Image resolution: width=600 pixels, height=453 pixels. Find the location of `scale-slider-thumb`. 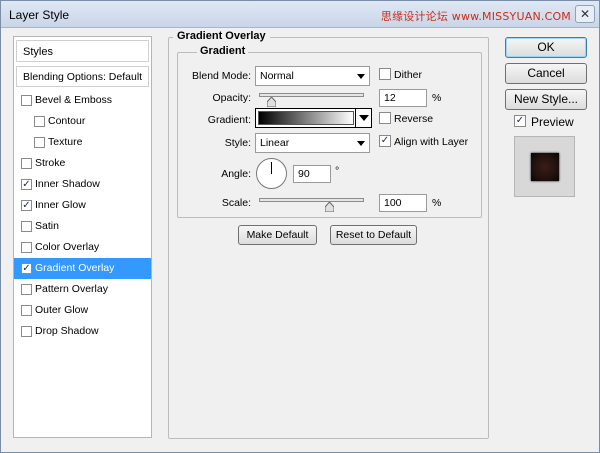

scale-slider-thumb is located at coordinates (329, 207).